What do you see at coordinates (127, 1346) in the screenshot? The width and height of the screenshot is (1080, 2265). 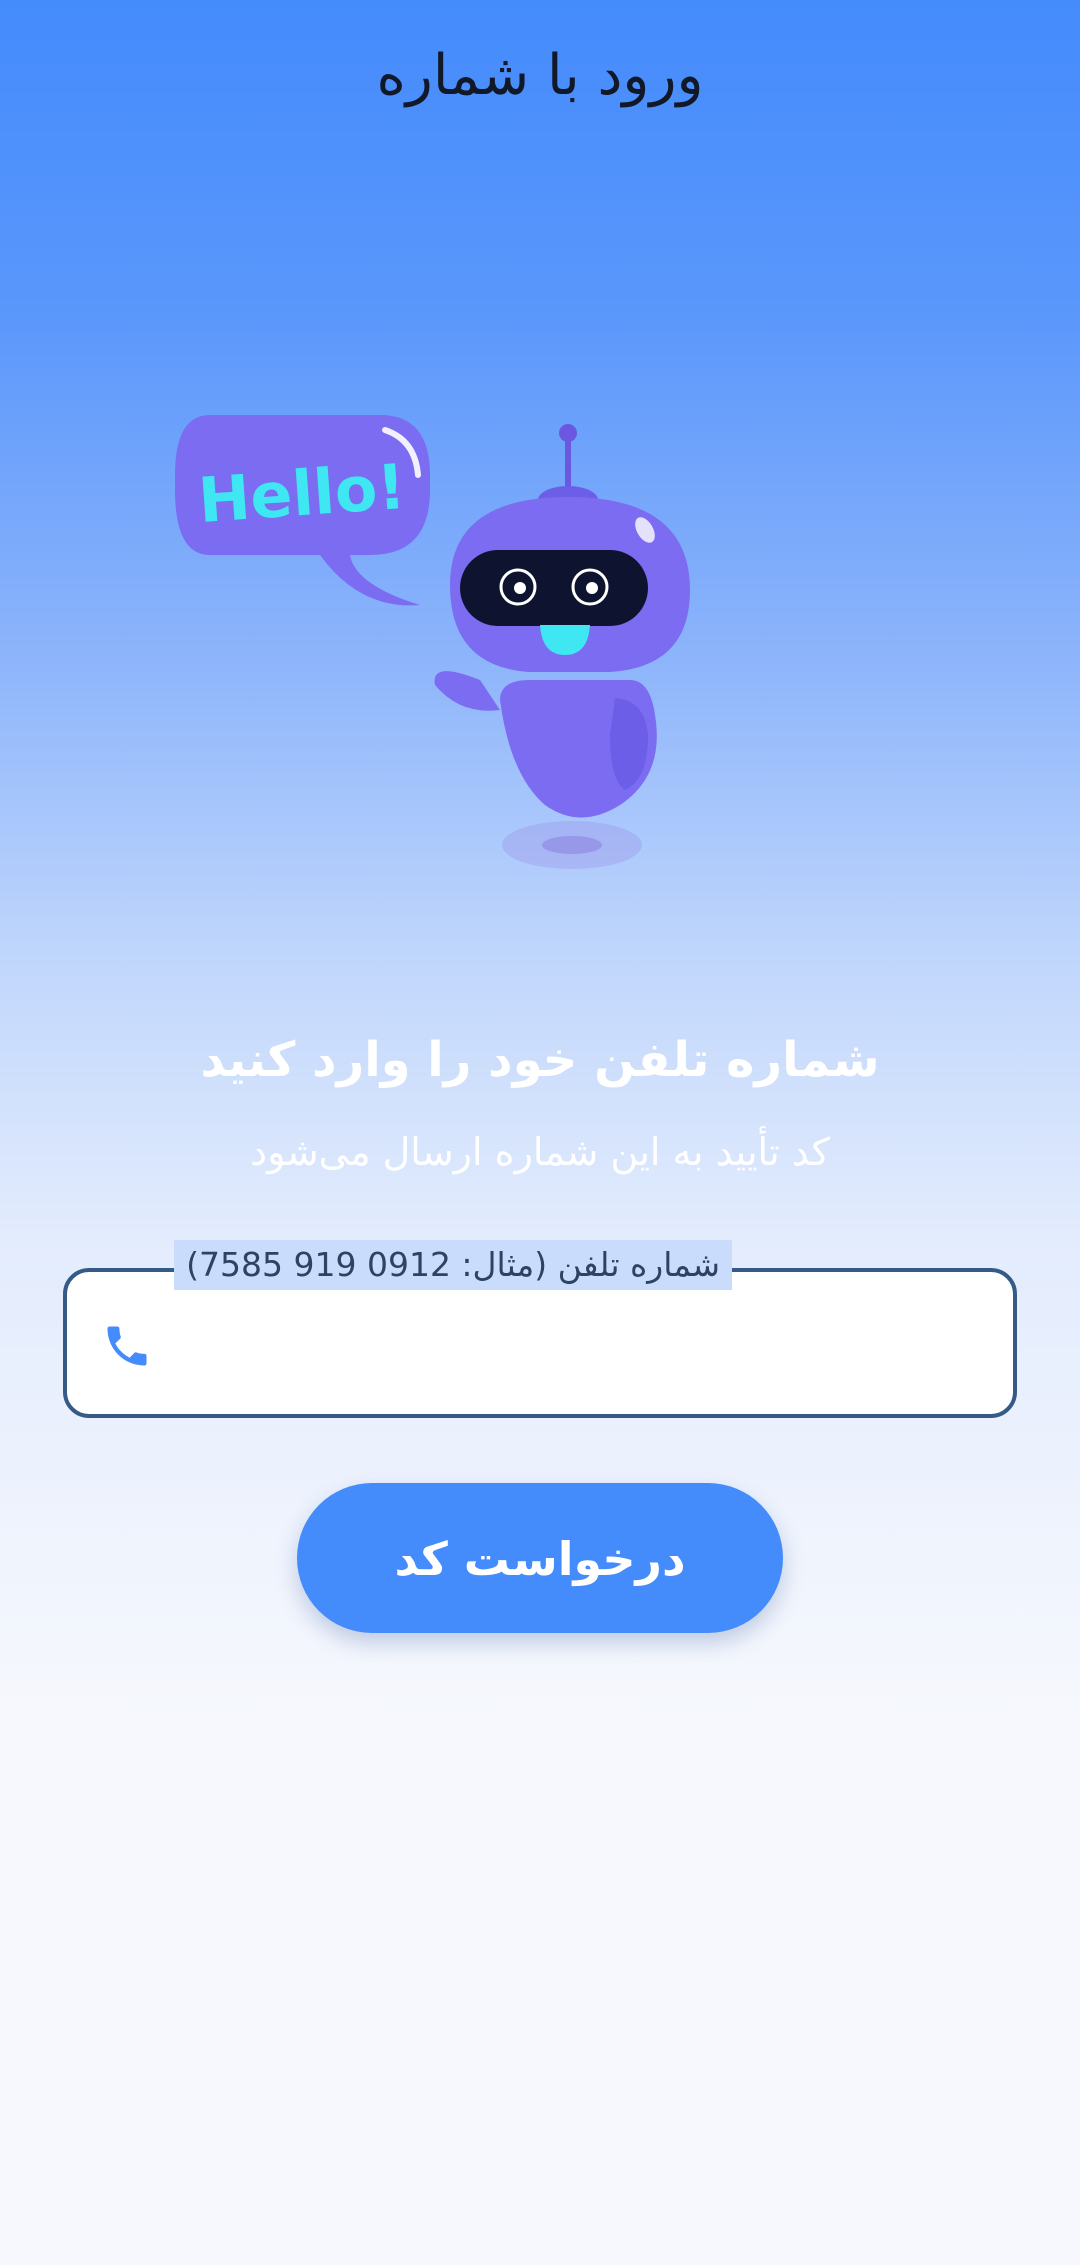 I see `phone-icon` at bounding box center [127, 1346].